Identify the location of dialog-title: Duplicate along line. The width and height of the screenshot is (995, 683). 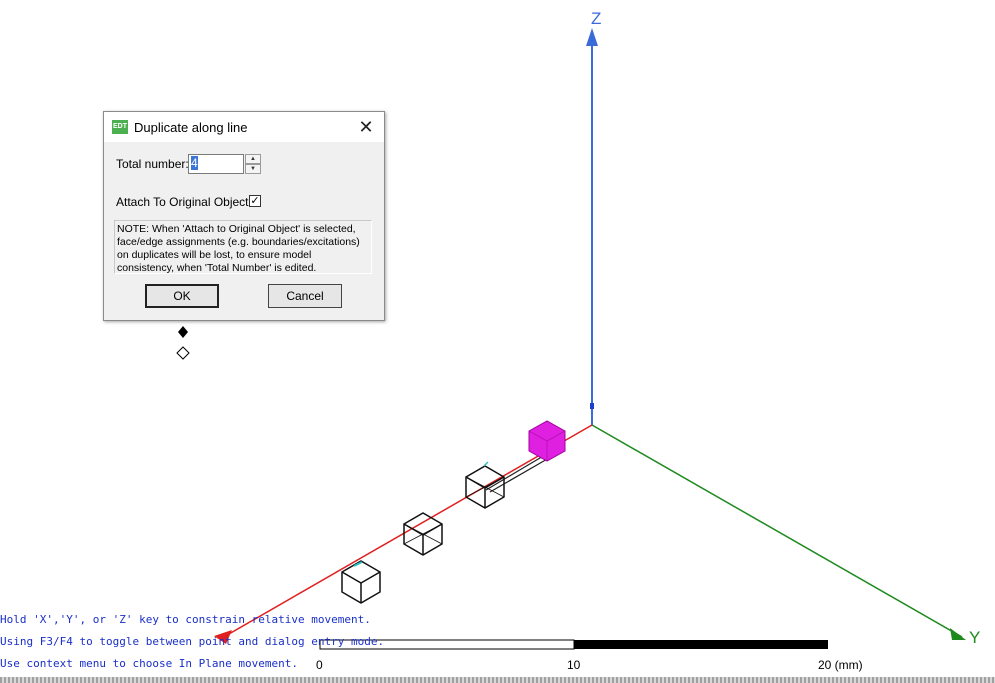
(191, 127).